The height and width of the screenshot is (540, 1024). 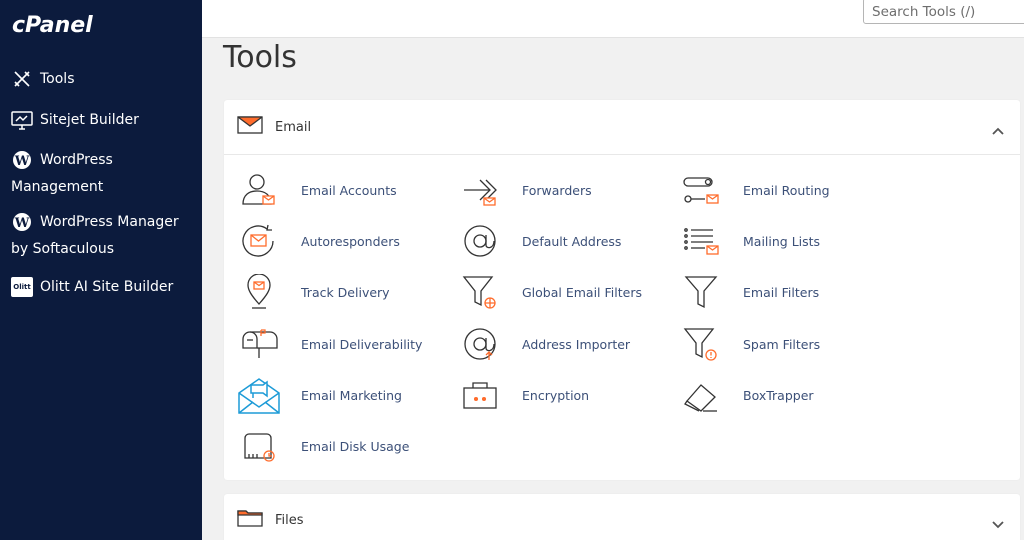 I want to click on tool-mailing-lists: Mailing Lists, so click(x=749, y=241).